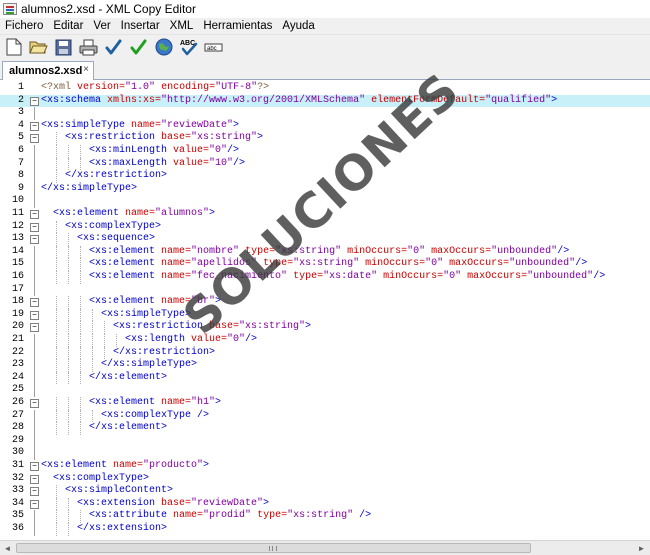 The width and height of the screenshot is (650, 555). I want to click on code-line: 19− <xs:simpleType>, so click(325, 315).